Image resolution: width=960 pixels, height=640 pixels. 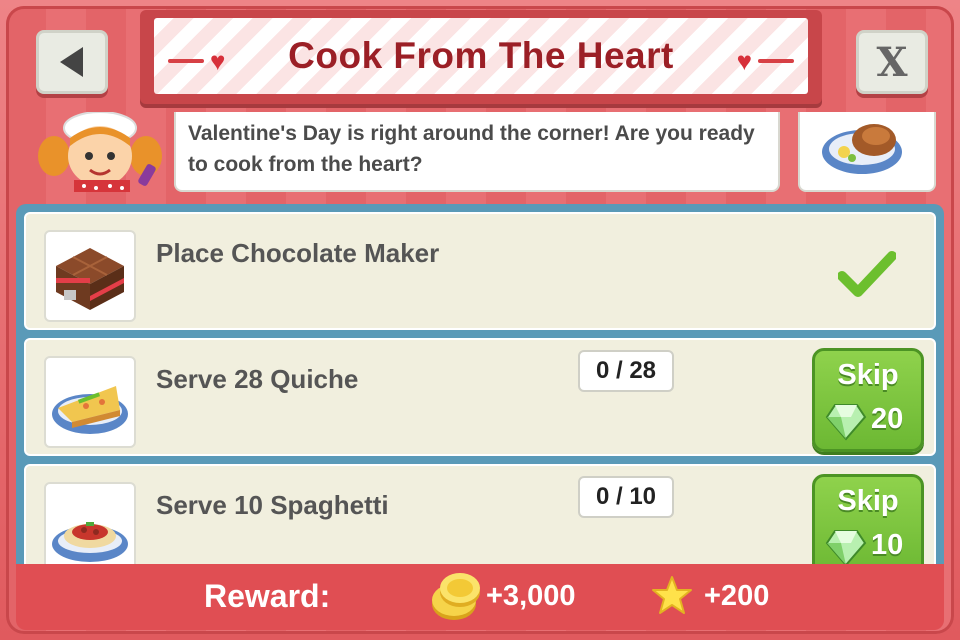 I want to click on reward-bar: Reward: +3,000 +200, so click(x=480, y=597).